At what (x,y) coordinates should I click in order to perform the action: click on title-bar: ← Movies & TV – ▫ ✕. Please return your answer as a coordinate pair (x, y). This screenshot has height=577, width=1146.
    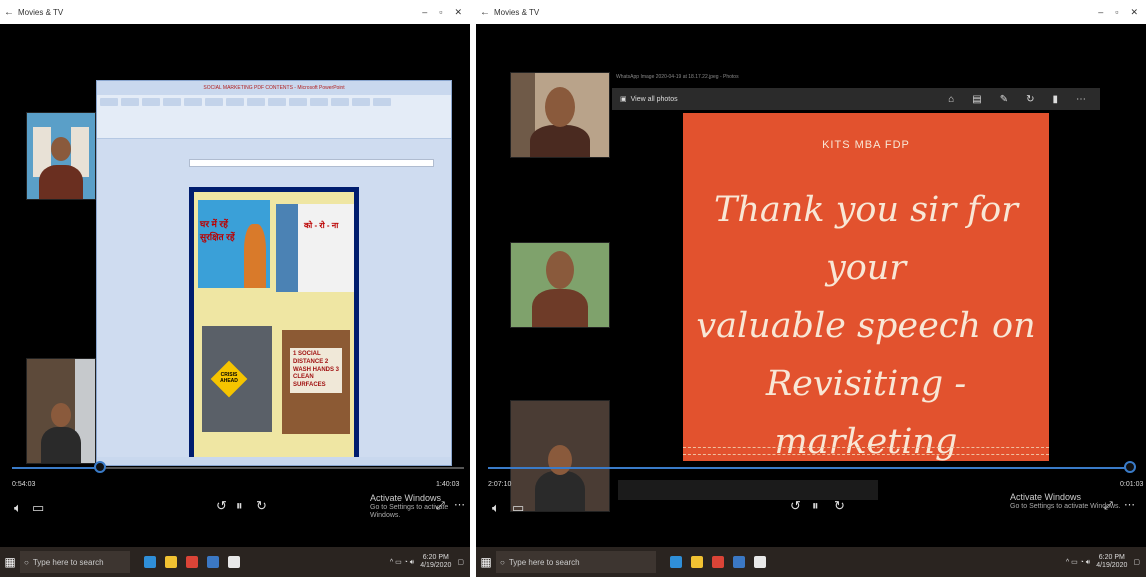
    Looking at the image, I should click on (235, 12).